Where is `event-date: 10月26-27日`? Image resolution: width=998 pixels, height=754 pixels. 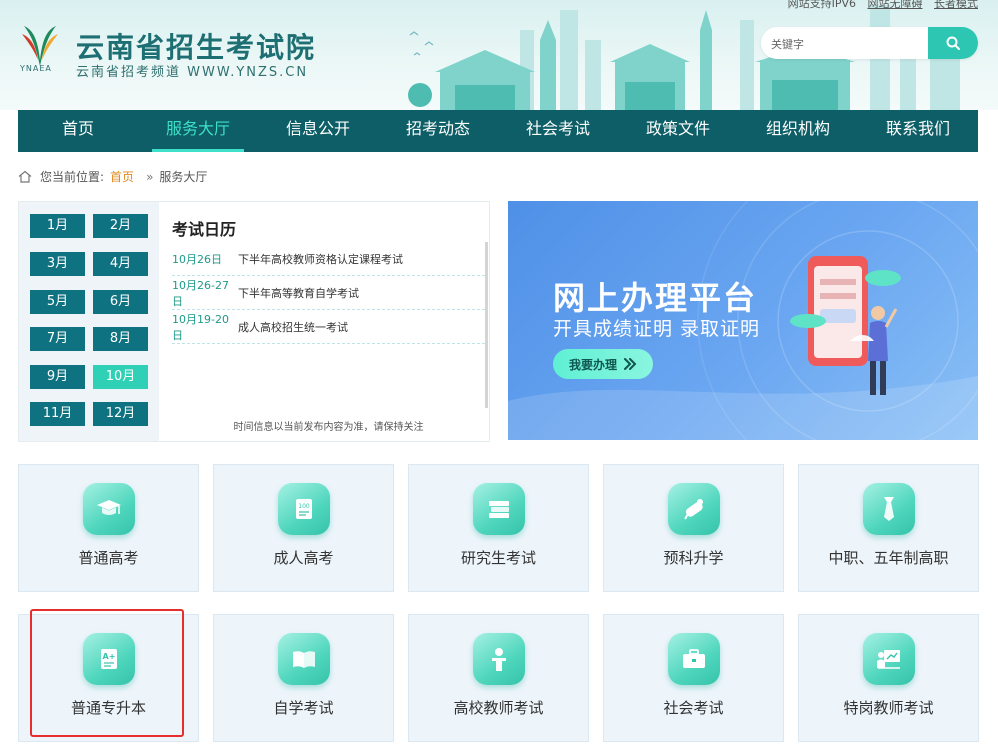 event-date: 10月26-27日 is located at coordinates (200, 293).